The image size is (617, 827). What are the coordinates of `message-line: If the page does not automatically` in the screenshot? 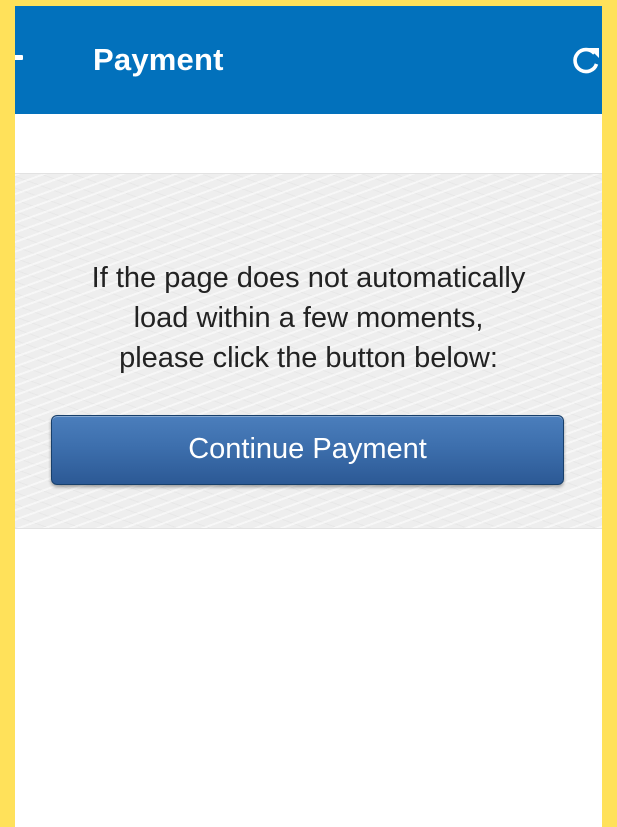 It's located at (308, 278).